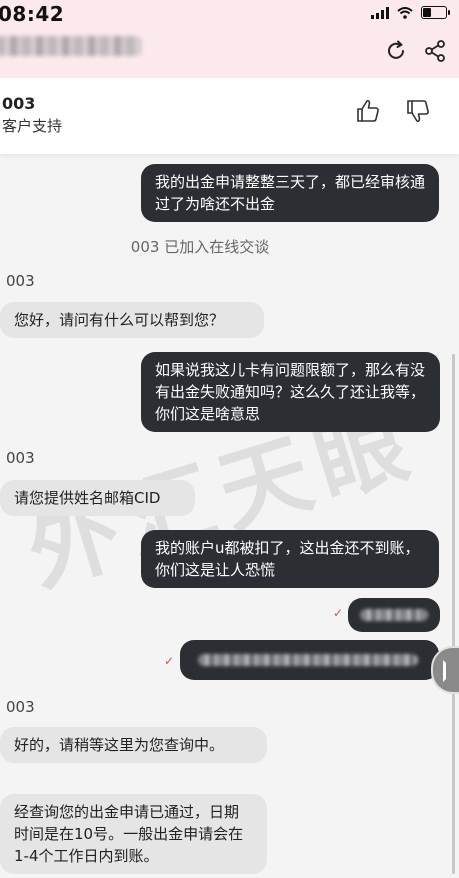 The image size is (459, 878). I want to click on wifi-icon, so click(405, 12).